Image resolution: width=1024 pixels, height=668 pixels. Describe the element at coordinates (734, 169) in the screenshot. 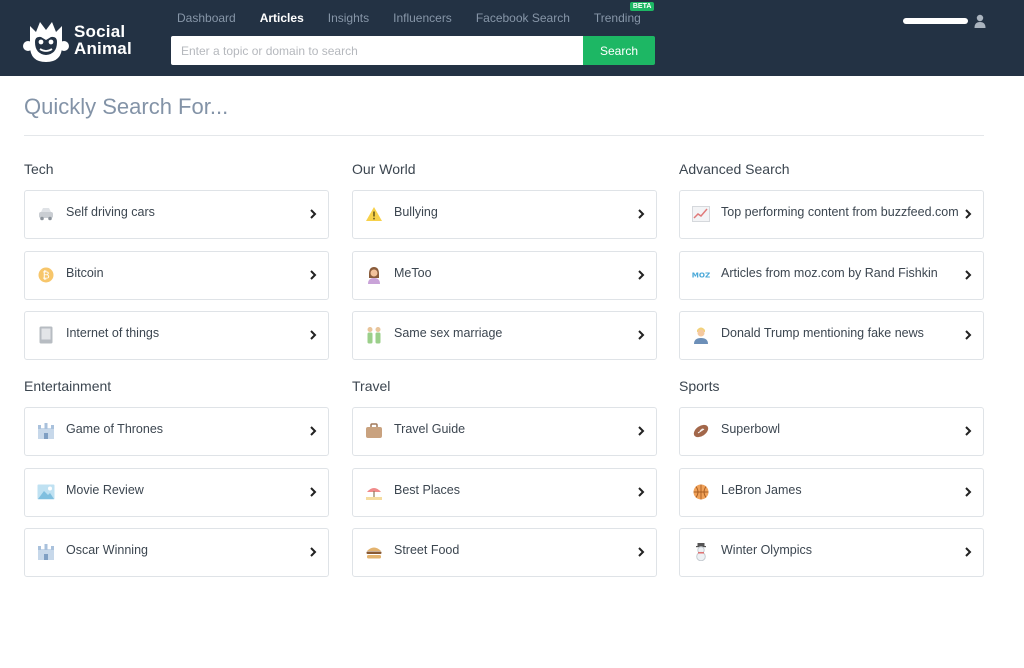

I see `section-title-advanced-search: Advanced Search` at that location.